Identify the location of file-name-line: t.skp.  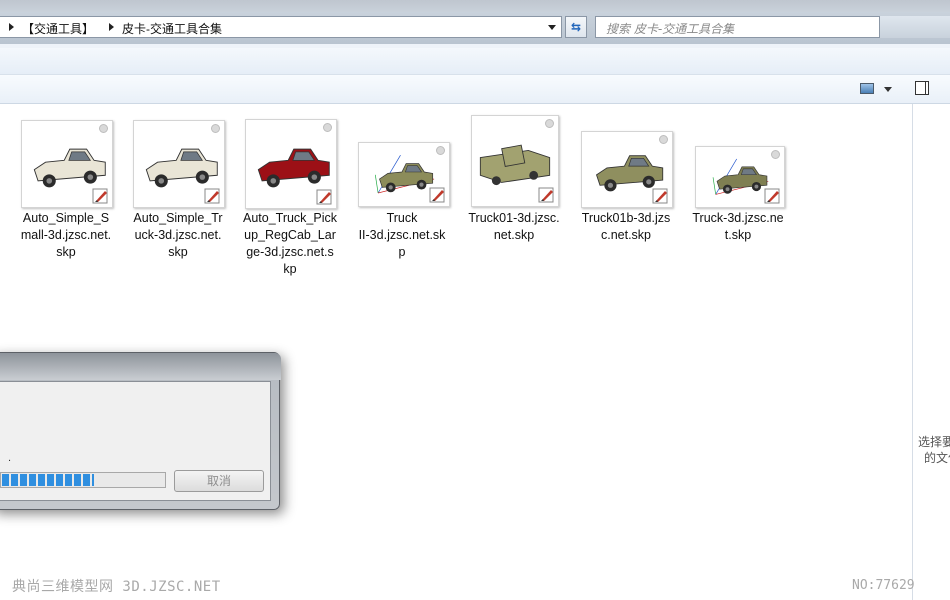
(738, 235).